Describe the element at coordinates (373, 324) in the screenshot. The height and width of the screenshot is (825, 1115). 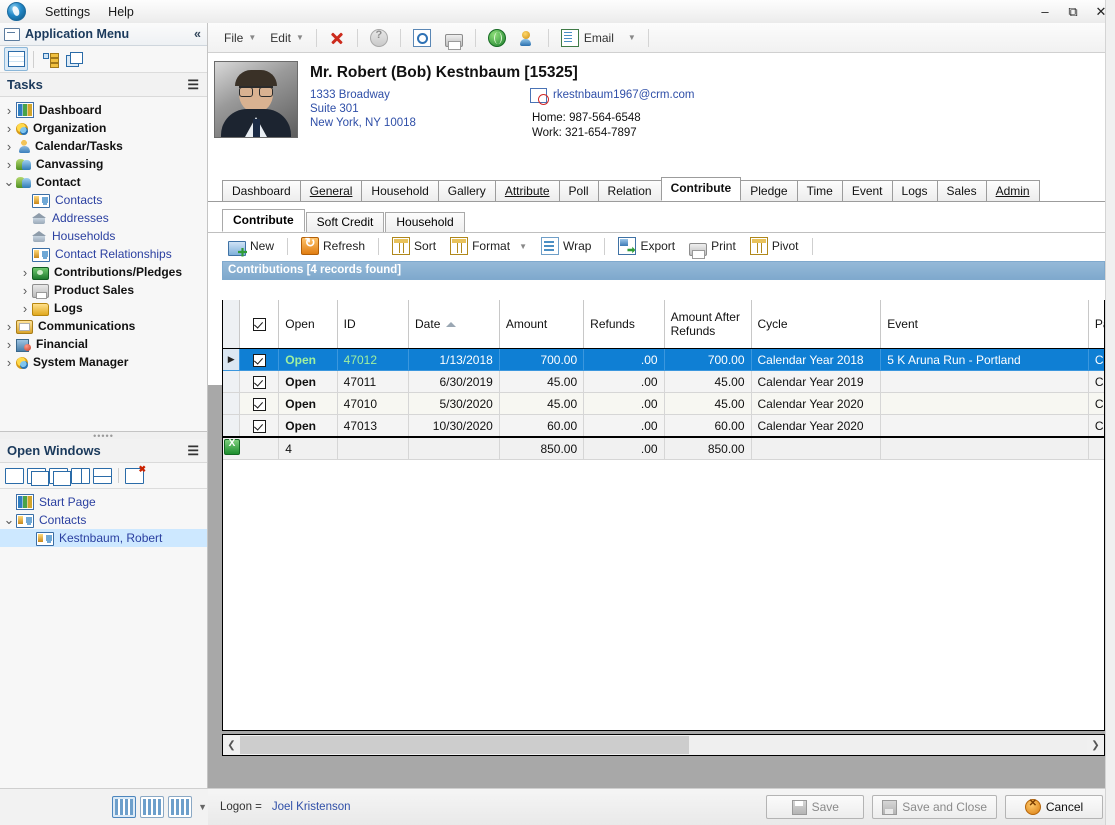
I see `column-header-id: ID` at that location.